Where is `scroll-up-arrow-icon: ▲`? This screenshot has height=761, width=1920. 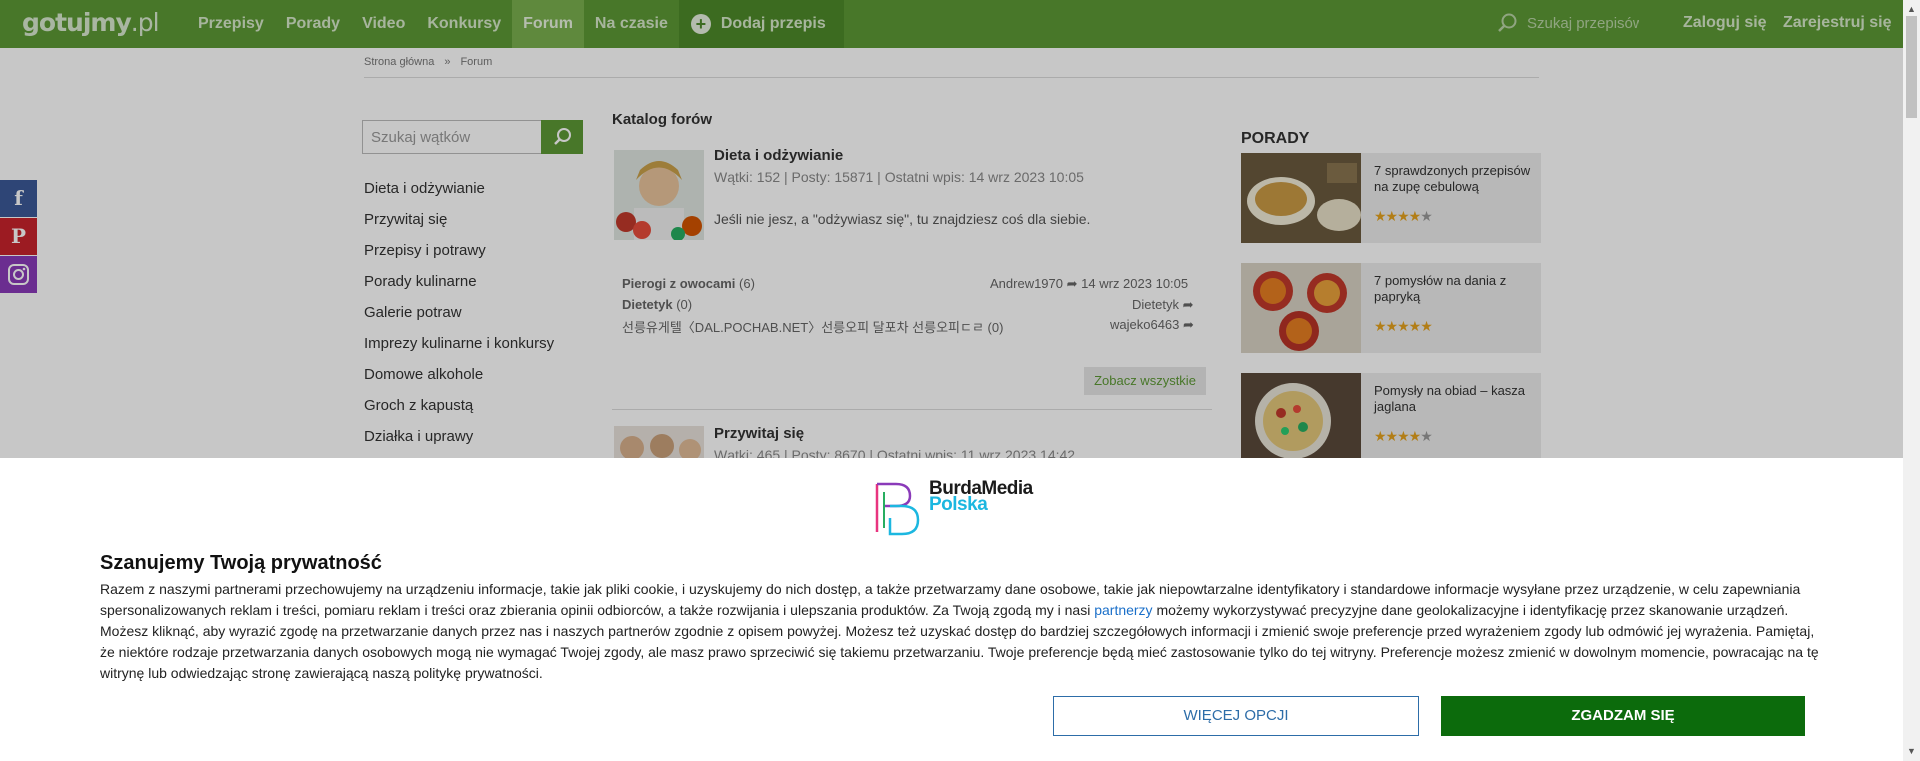 scroll-up-arrow-icon: ▲ is located at coordinates (1911, 9).